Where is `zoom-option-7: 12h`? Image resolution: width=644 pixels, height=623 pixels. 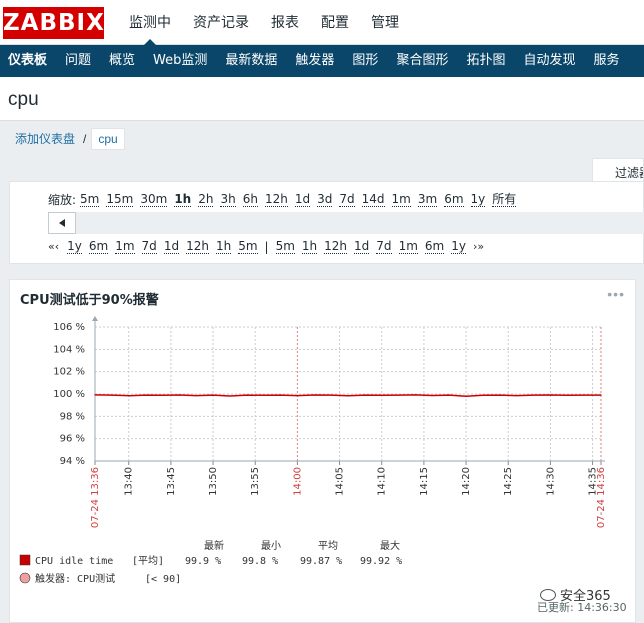 zoom-option-7: 12h is located at coordinates (276, 199).